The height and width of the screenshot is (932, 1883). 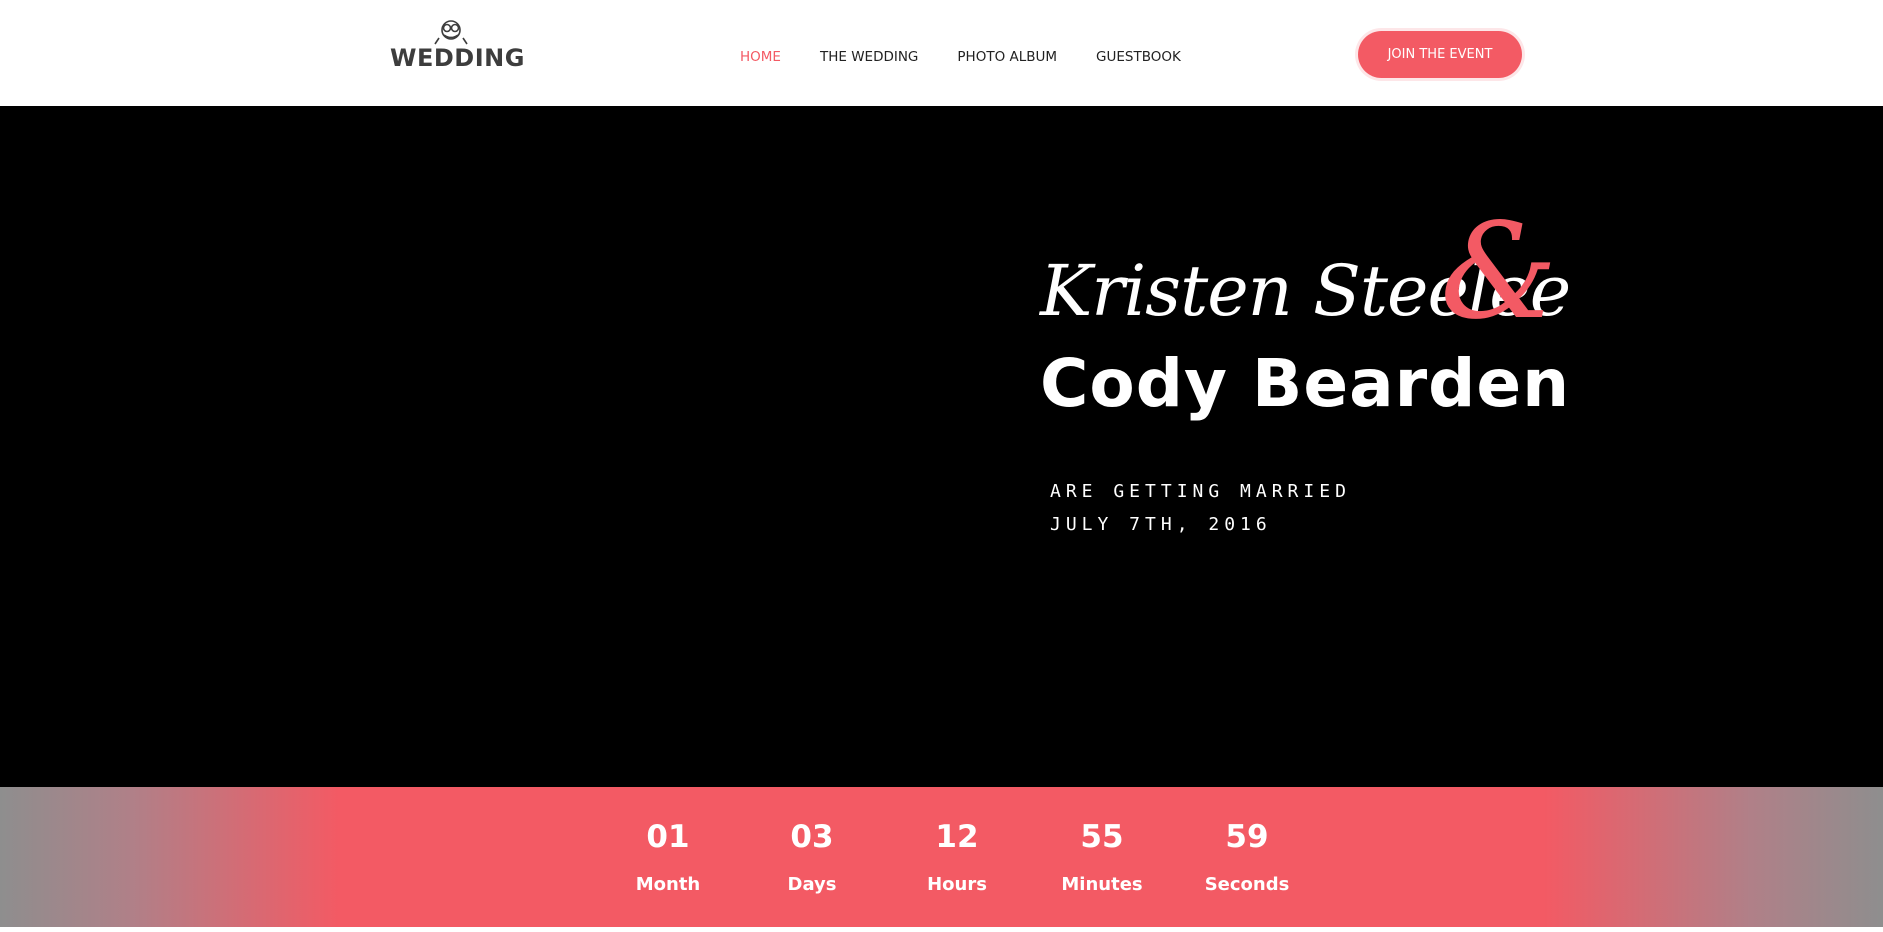 What do you see at coordinates (957, 884) in the screenshot?
I see `countdown-label: Hours` at bounding box center [957, 884].